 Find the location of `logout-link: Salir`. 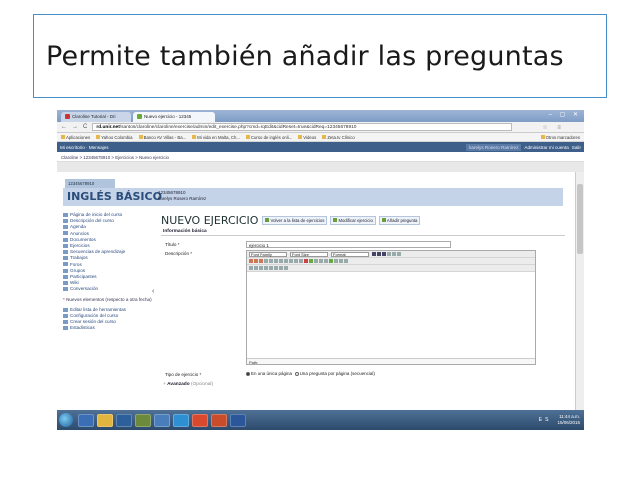

logout-link: Salir is located at coordinates (576, 147).